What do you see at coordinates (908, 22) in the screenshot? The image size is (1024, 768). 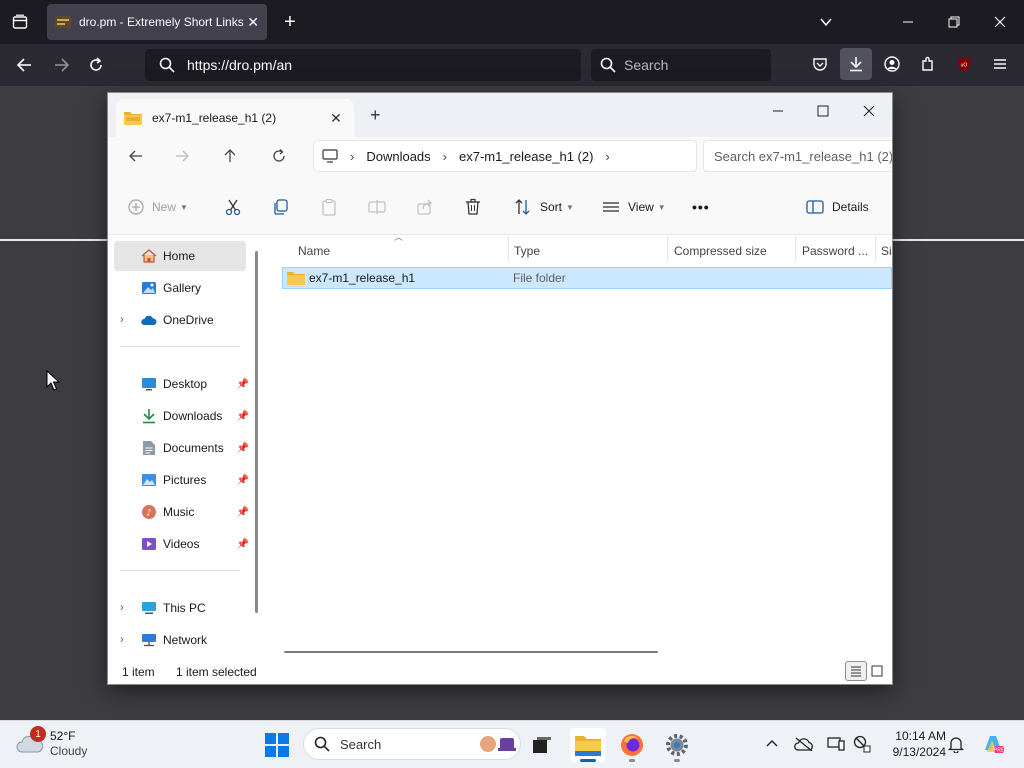 I see `minimize-browser-button` at bounding box center [908, 22].